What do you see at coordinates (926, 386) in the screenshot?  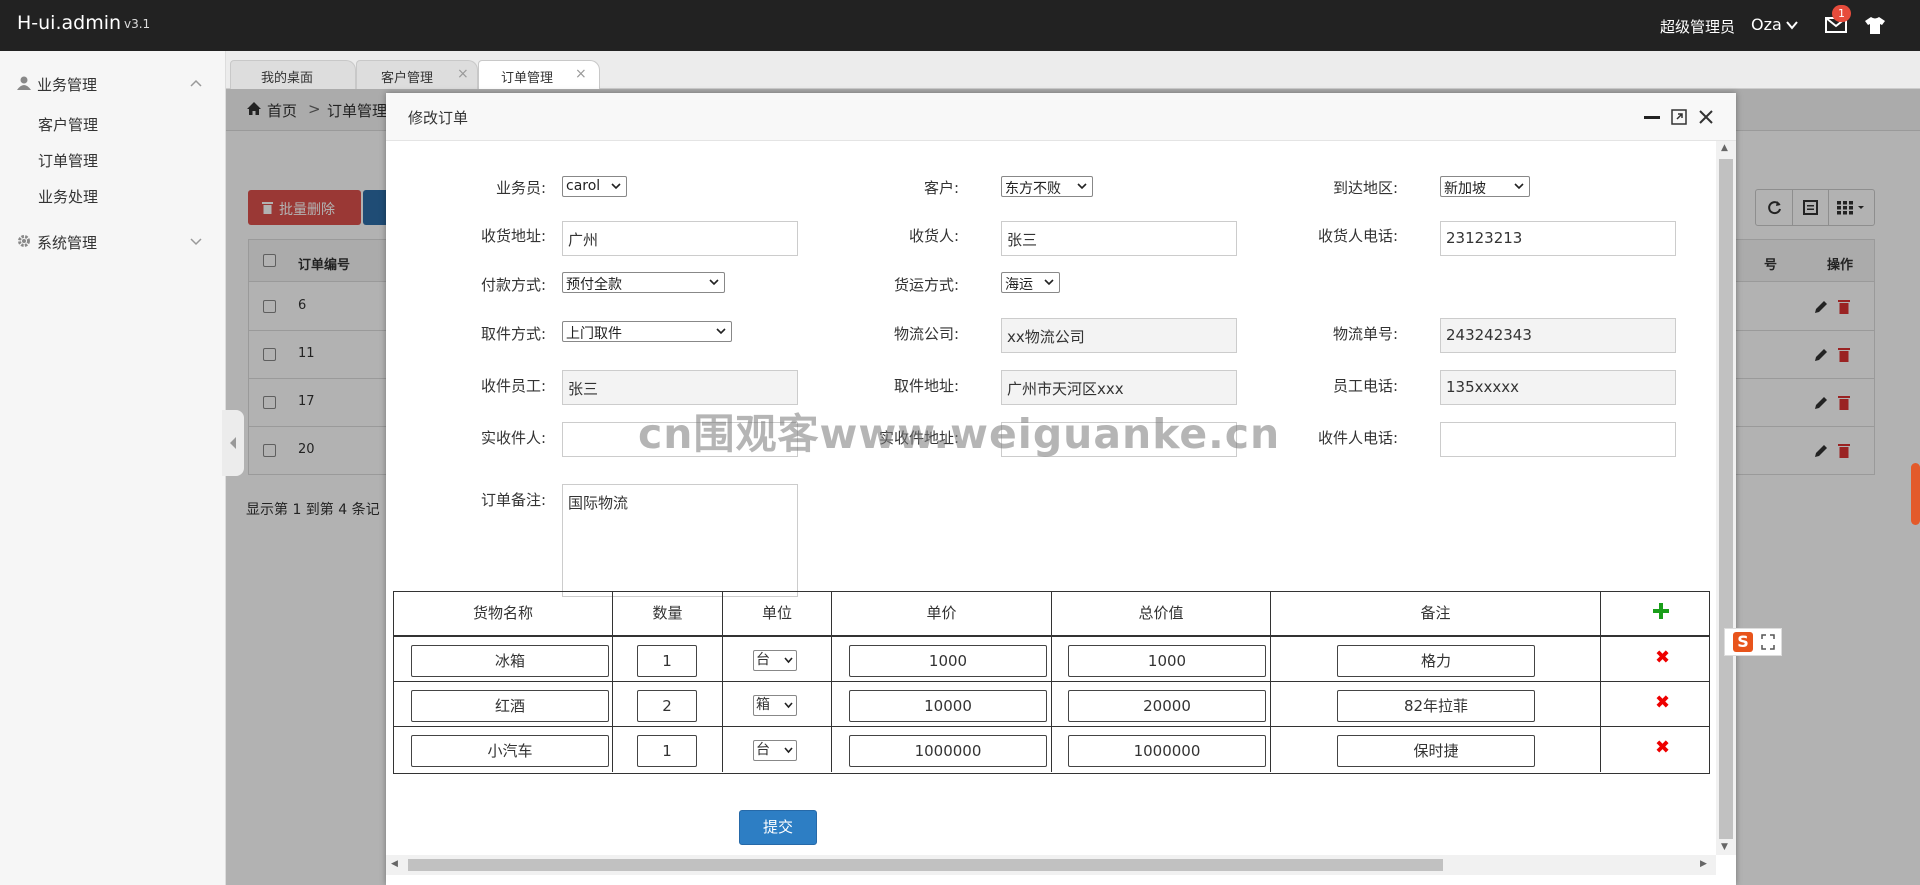 I see `field-label: 取件地址:` at bounding box center [926, 386].